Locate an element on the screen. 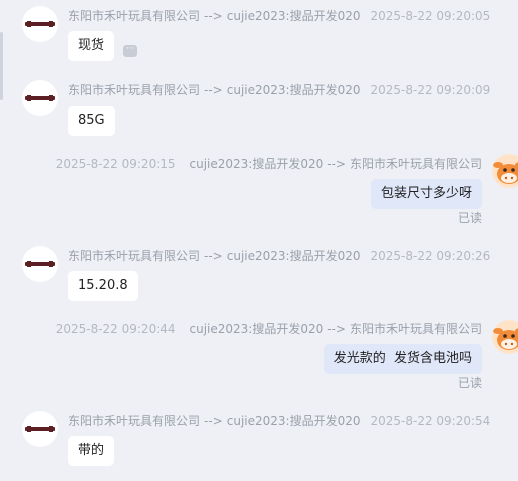 The height and width of the screenshot is (481, 518). message-bubble: 现货 is located at coordinates (91, 46).